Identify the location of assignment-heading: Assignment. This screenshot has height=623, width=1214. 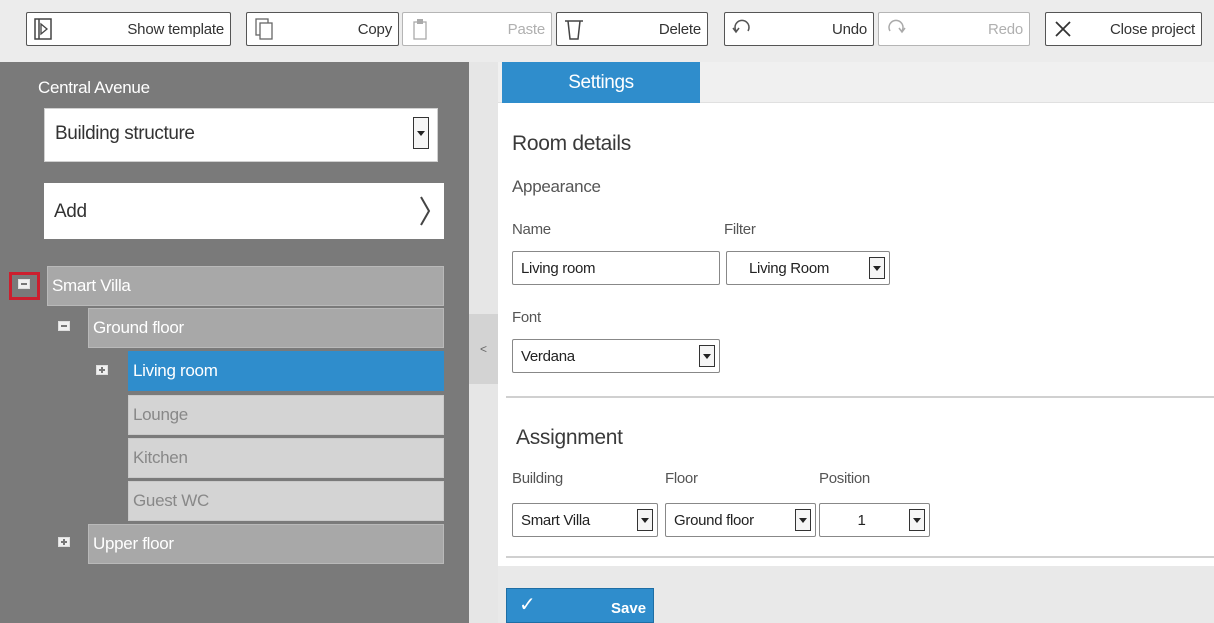
(569, 437).